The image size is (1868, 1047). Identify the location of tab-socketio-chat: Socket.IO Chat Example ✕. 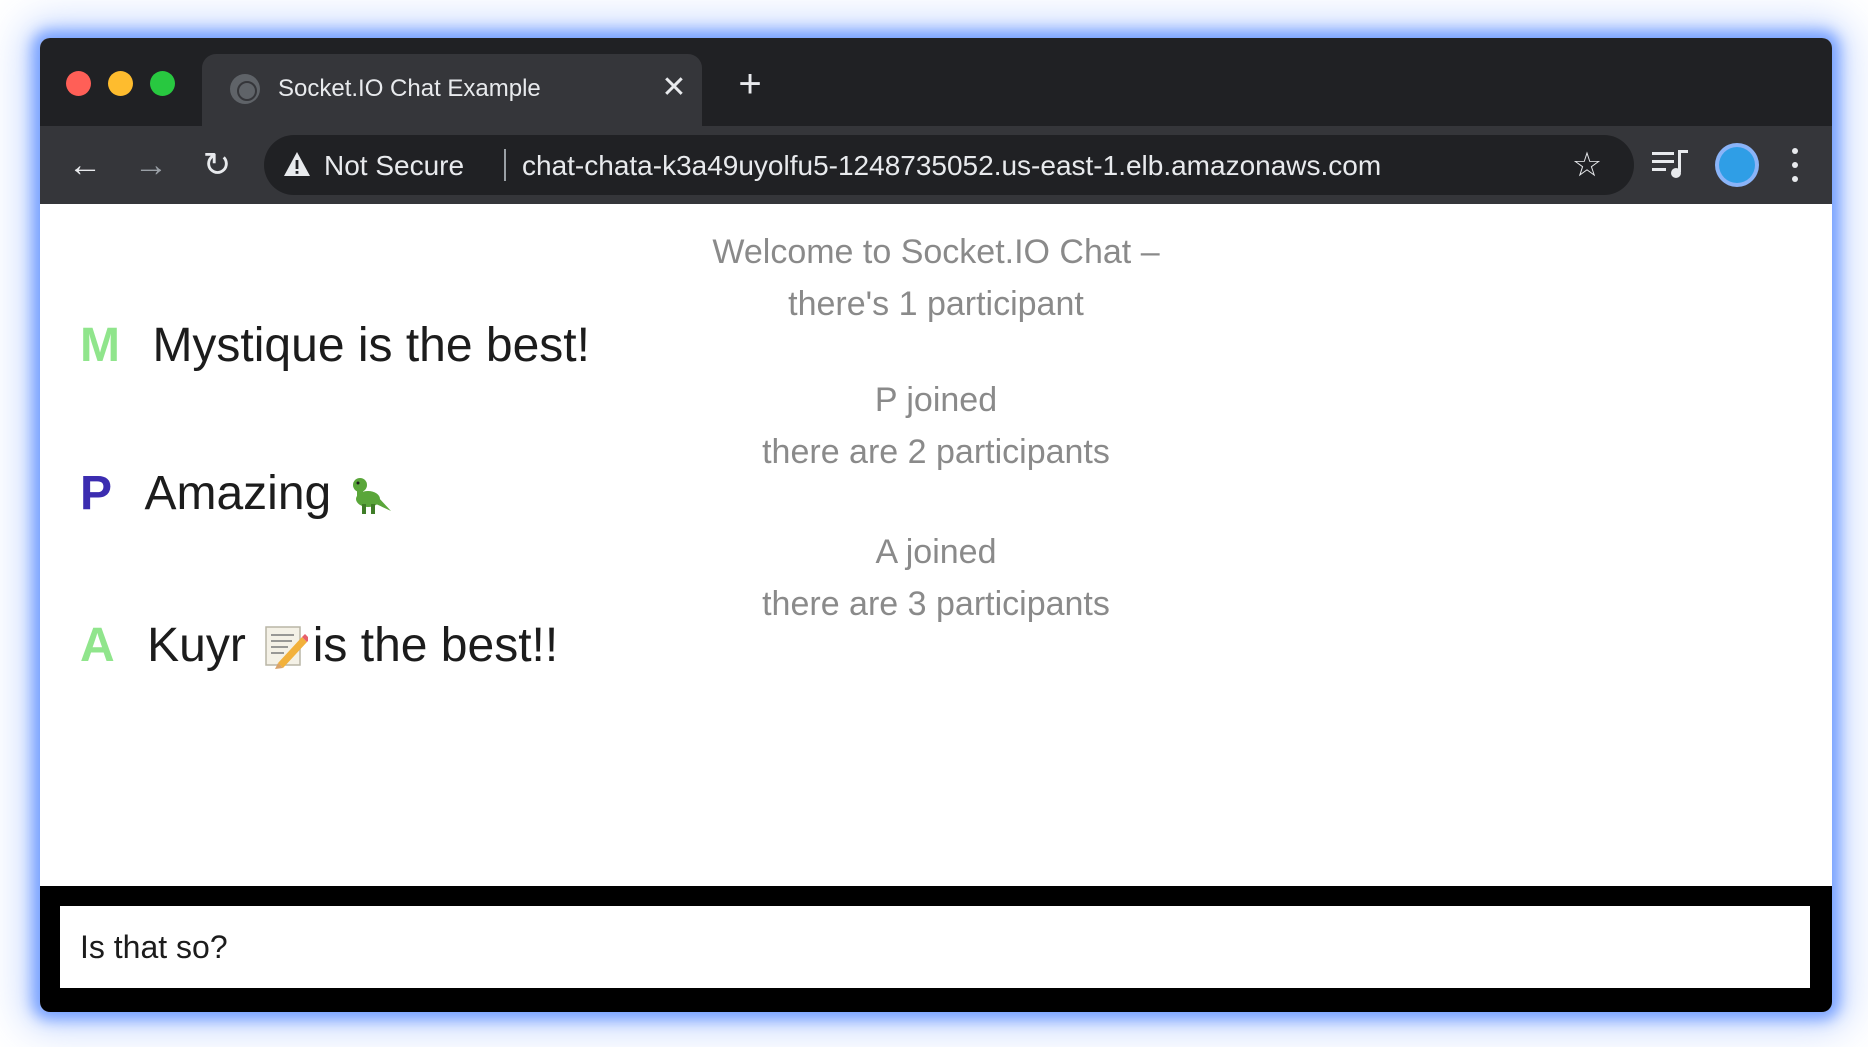
(452, 90).